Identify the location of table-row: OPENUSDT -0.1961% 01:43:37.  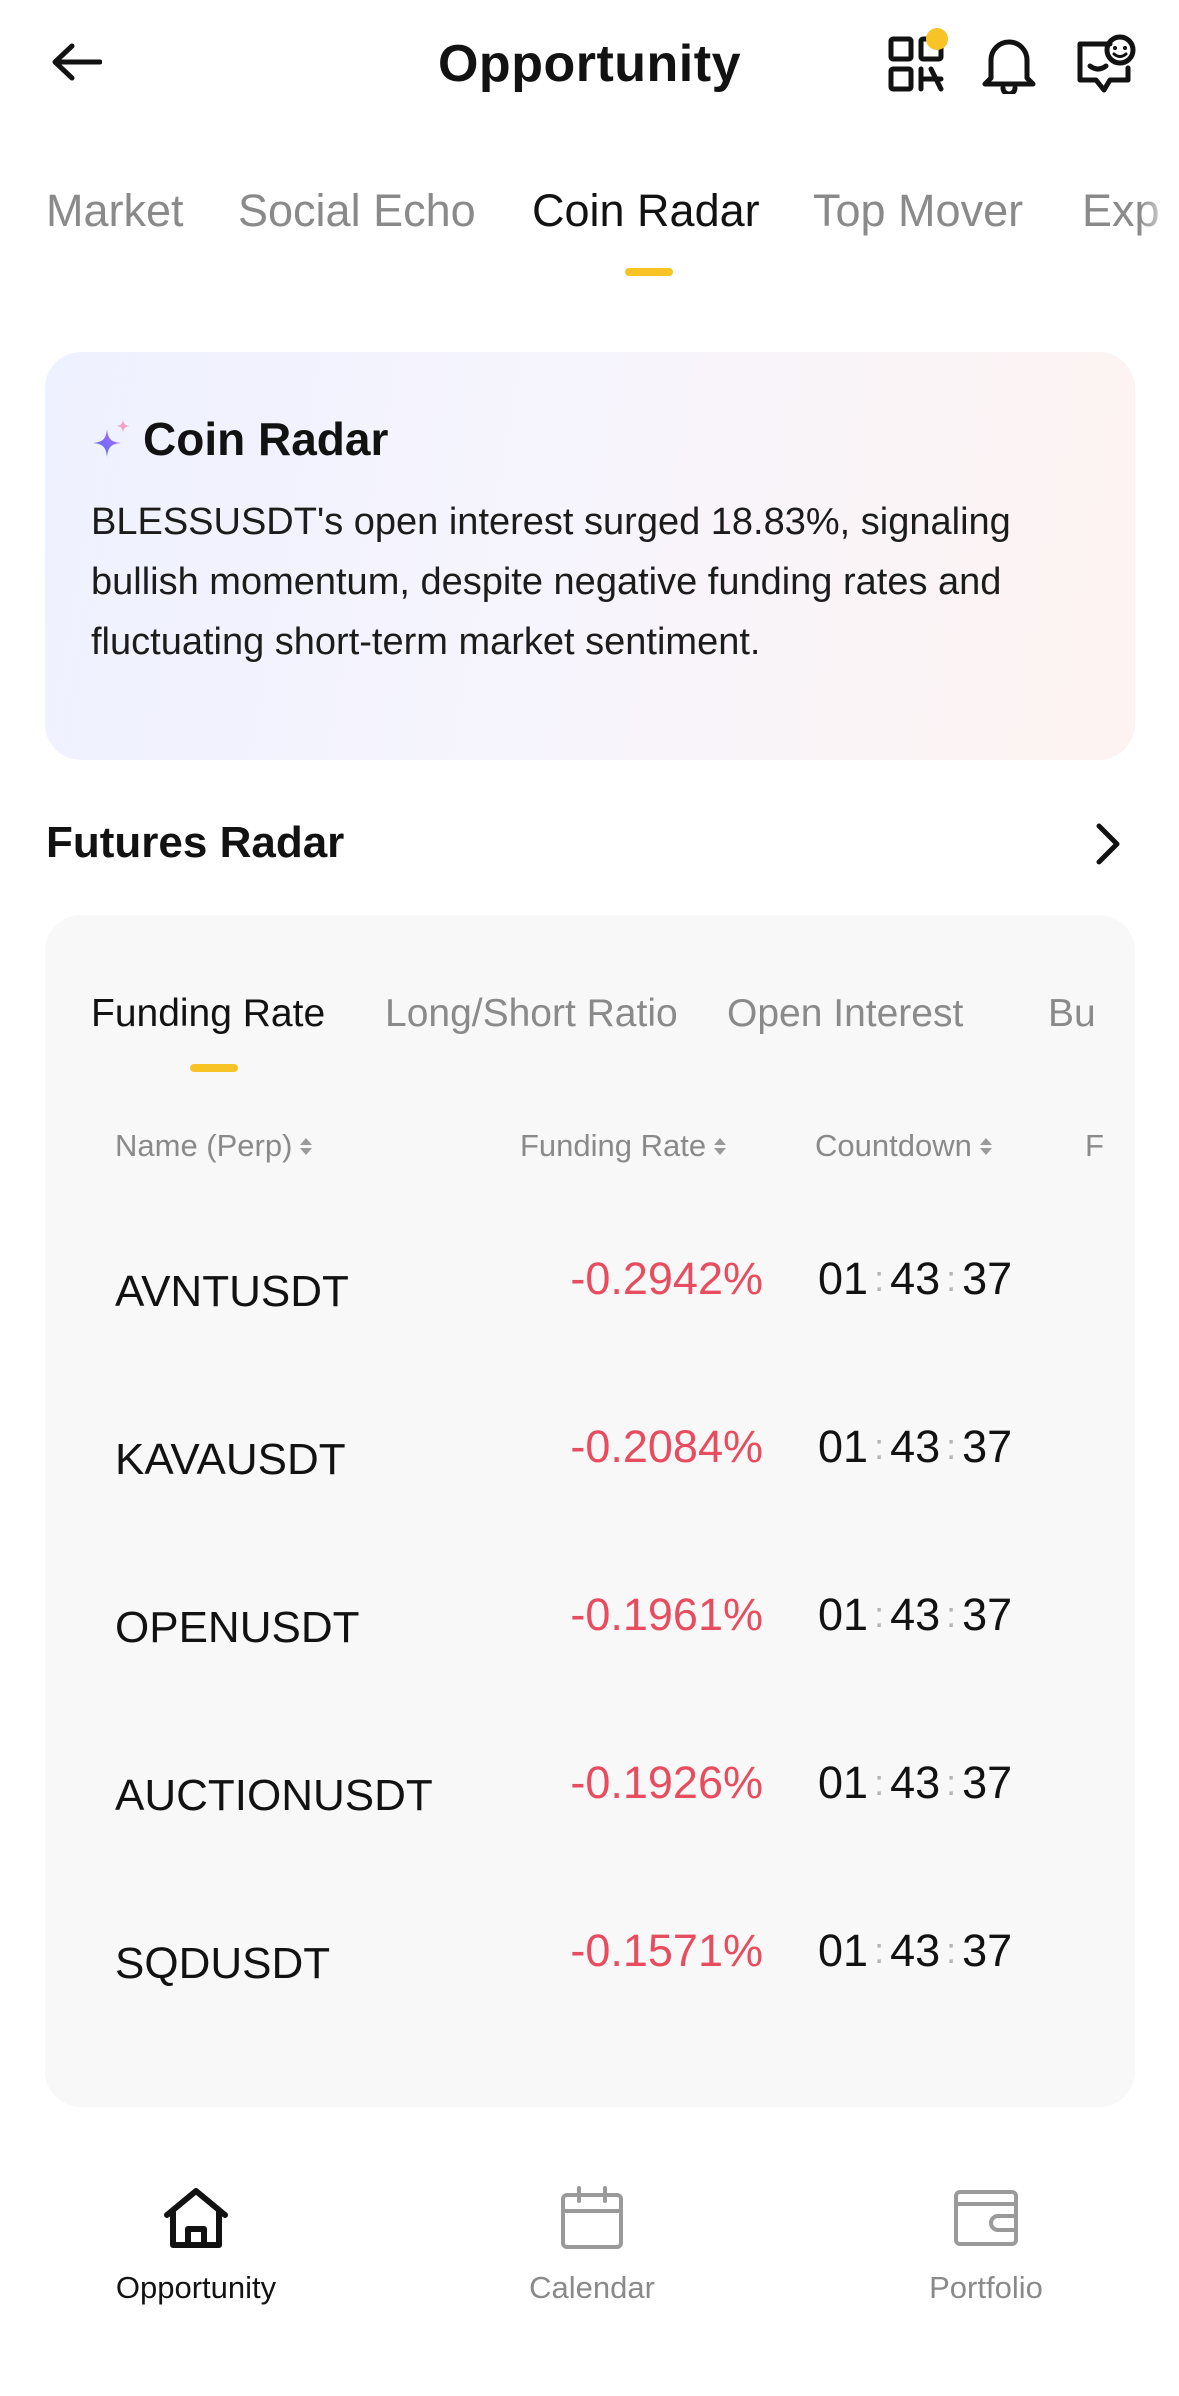
(590, 1635).